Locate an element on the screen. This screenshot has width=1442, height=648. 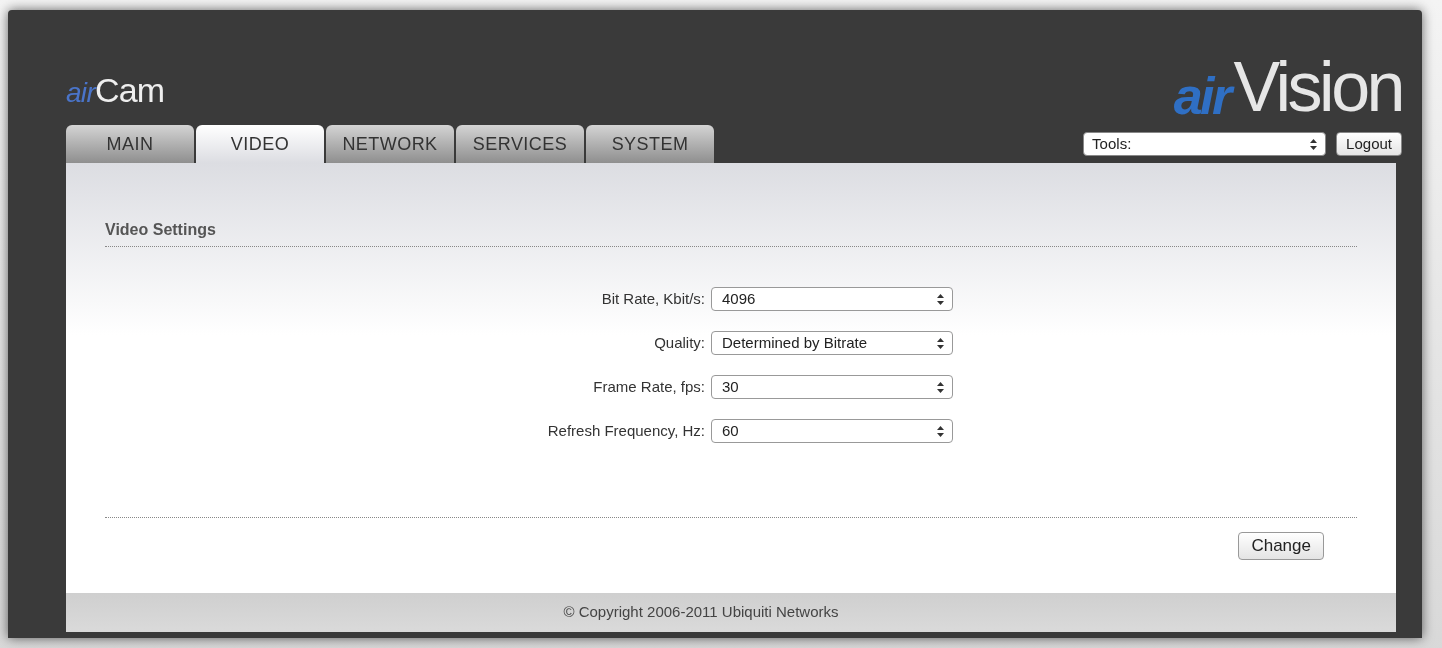
field-label: Frame Rate, fps: is located at coordinates (648, 386).